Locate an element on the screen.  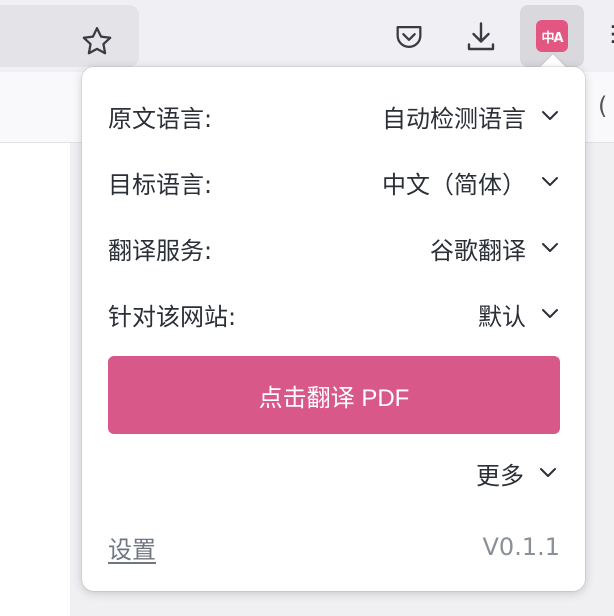
source-language-label: 原文语言: is located at coordinates (160, 118).